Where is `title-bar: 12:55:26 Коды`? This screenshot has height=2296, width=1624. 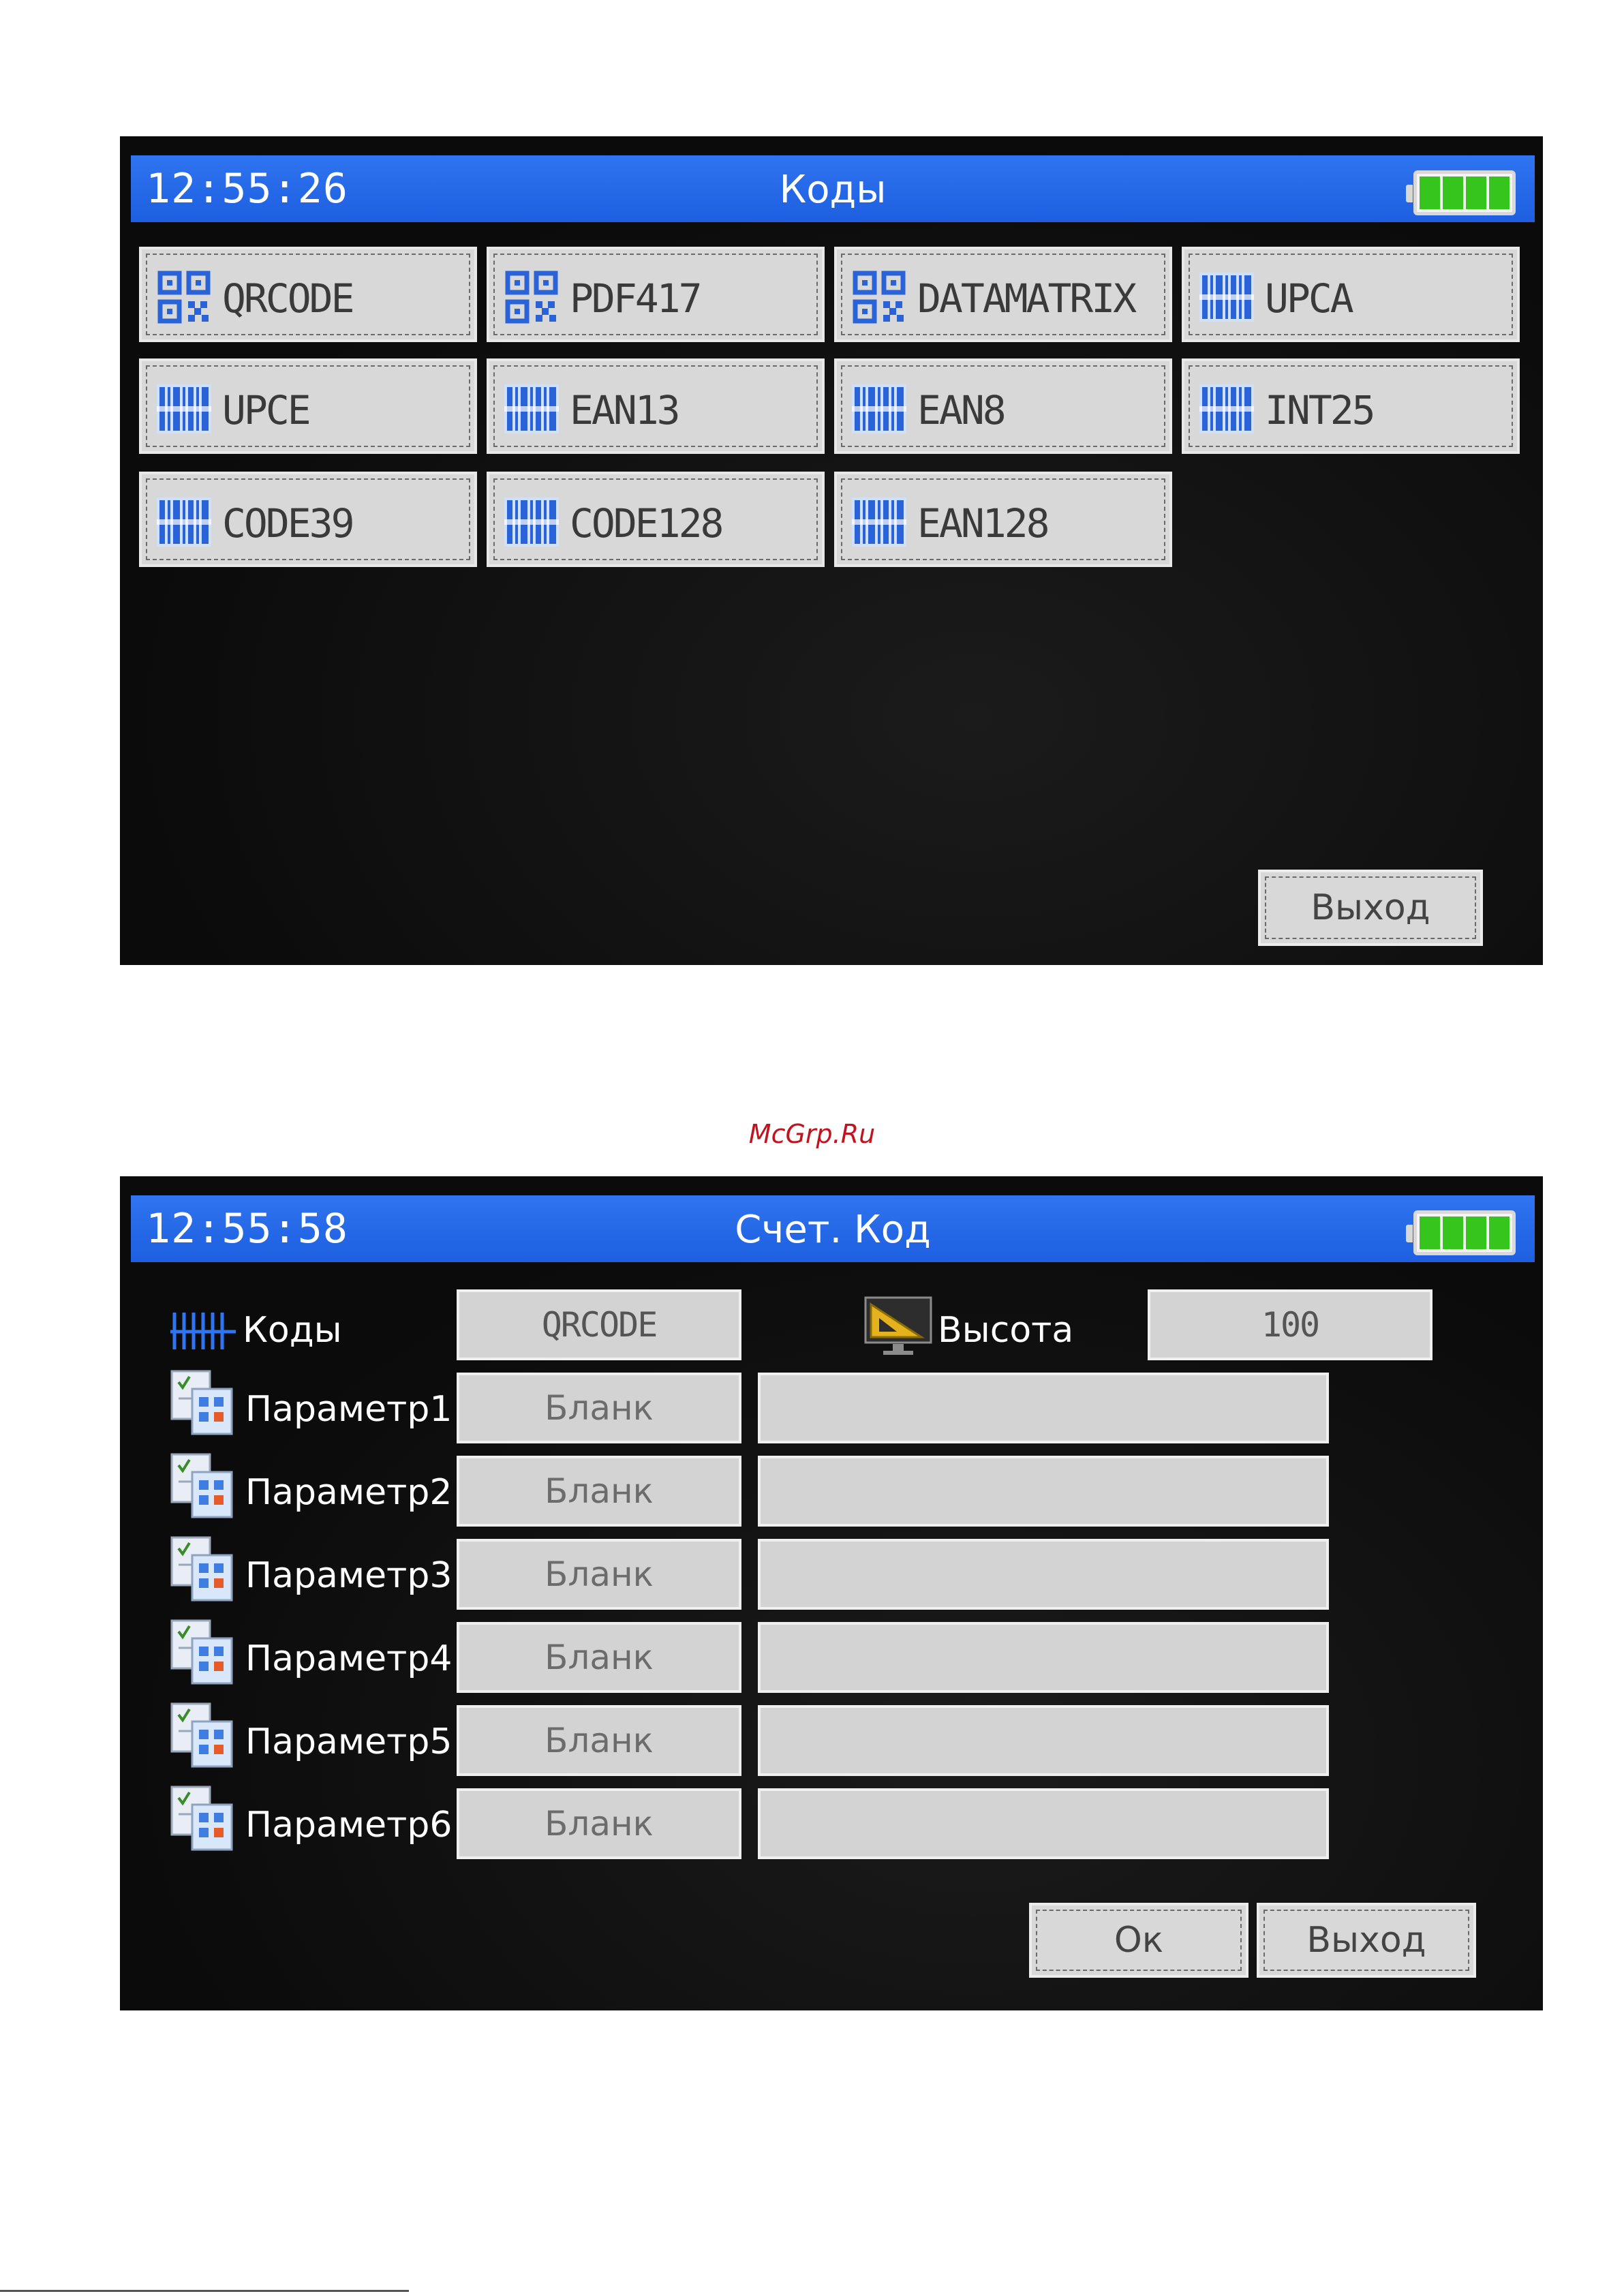
title-bar: 12:55:26 Коды is located at coordinates (833, 189).